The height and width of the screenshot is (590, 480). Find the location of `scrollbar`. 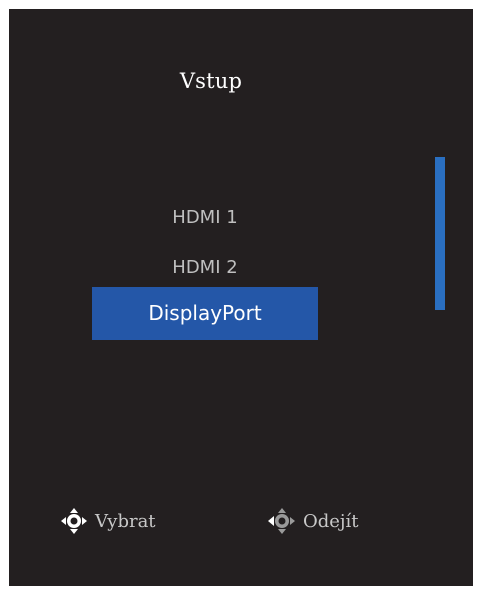

scrollbar is located at coordinates (440, 233).